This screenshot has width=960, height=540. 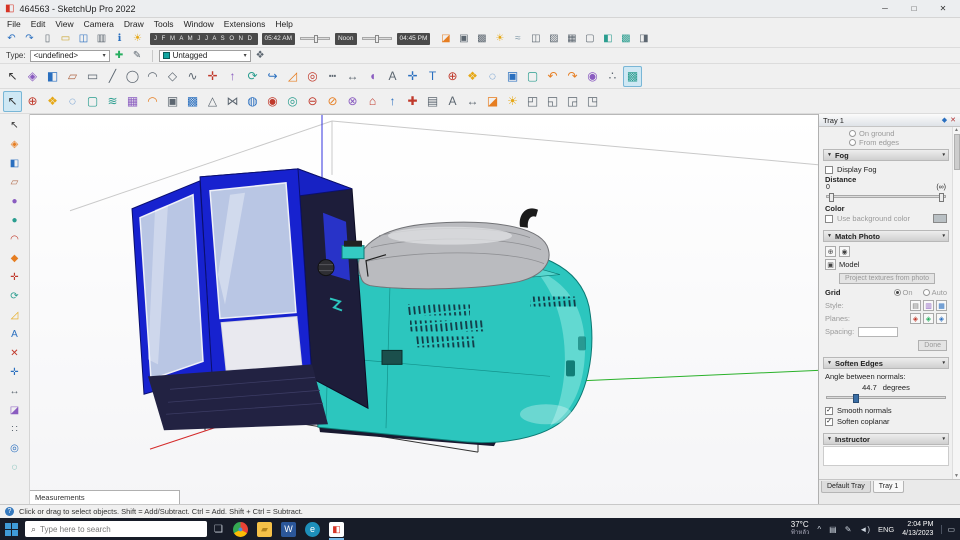 What do you see at coordinates (15, 201) in the screenshot?
I see `styles-icon: ●` at bounding box center [15, 201].